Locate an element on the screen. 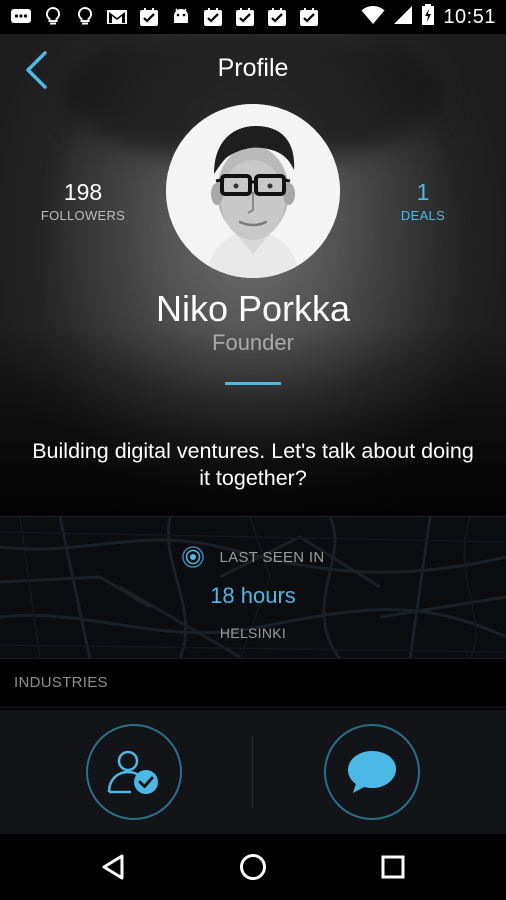 This screenshot has width=506, height=900. last-seen-value: 18 hours is located at coordinates (253, 595).